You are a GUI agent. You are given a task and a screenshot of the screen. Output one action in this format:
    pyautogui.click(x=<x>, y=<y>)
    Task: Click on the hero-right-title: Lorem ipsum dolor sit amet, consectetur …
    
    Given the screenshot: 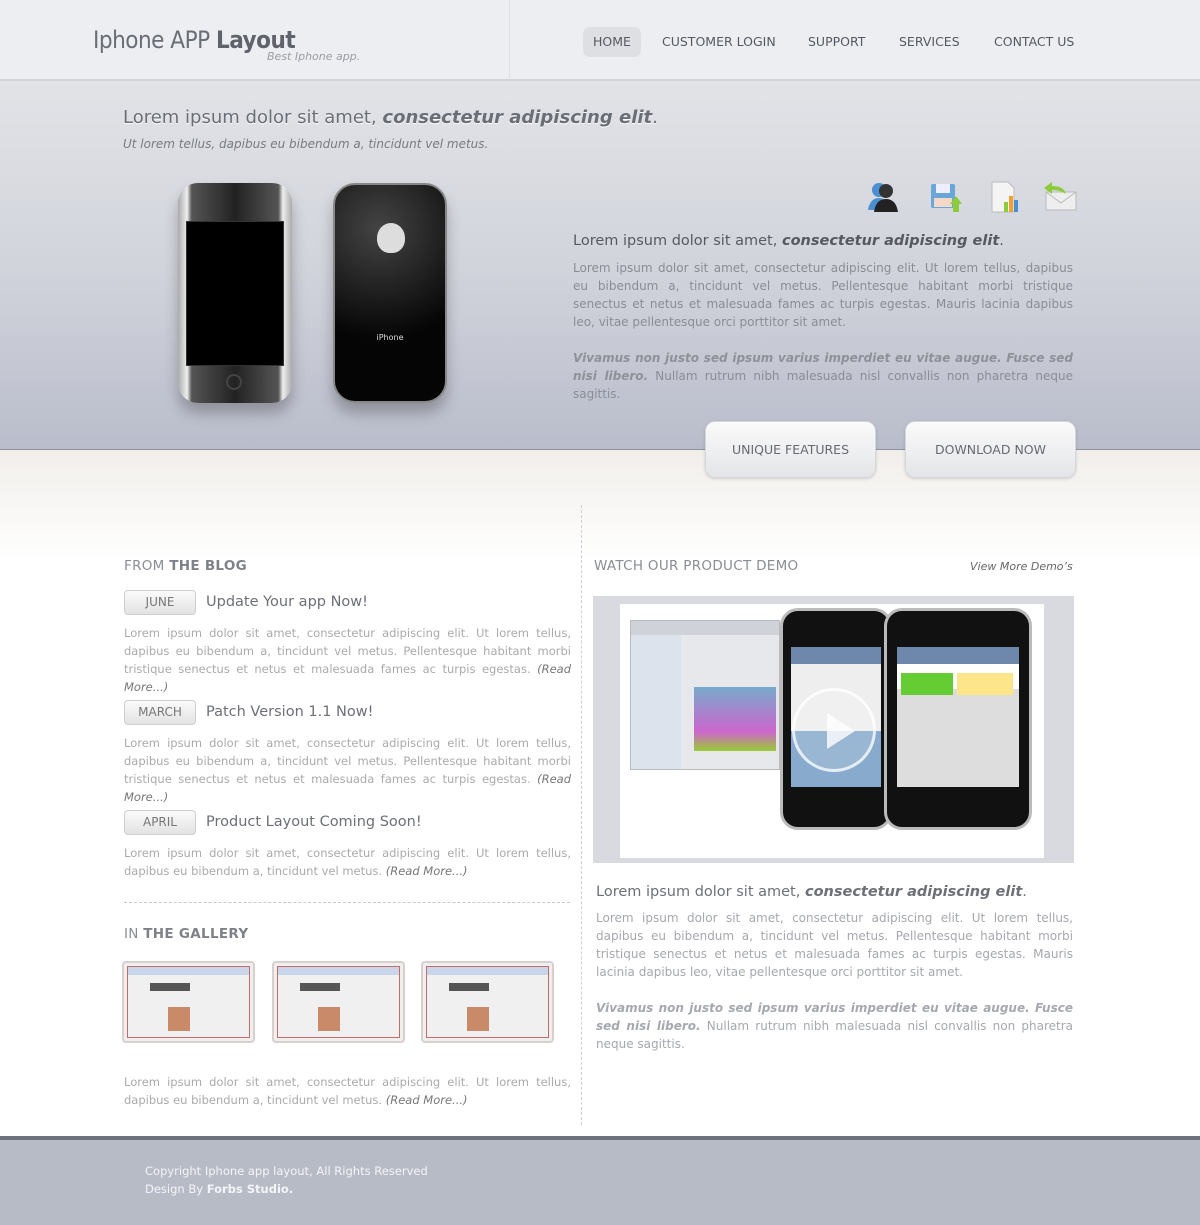 What is the action you would take?
    pyautogui.click(x=788, y=241)
    